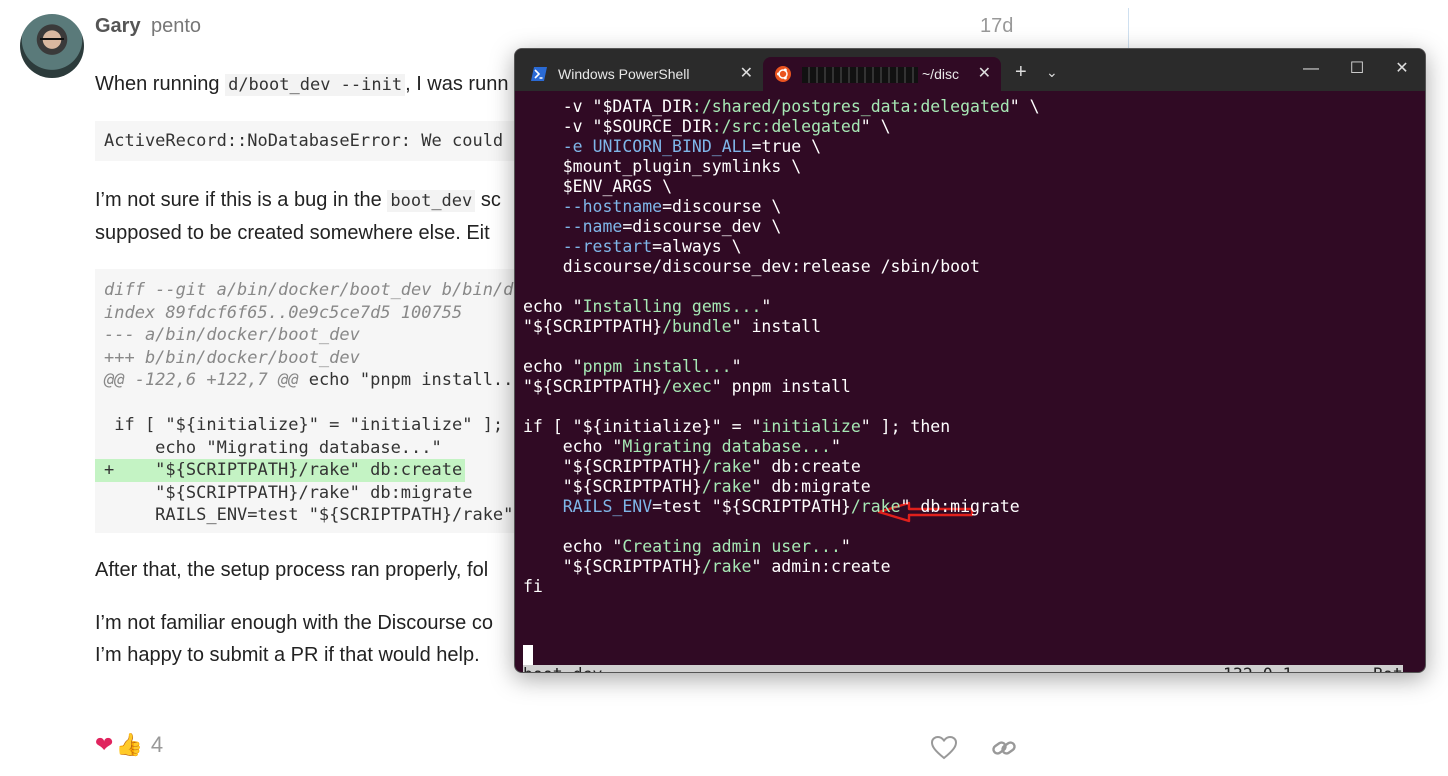 Image resolution: width=1448 pixels, height=776 pixels. Describe the element at coordinates (905, 426) in the screenshot. I see `terminal-token: " ]; then` at that location.